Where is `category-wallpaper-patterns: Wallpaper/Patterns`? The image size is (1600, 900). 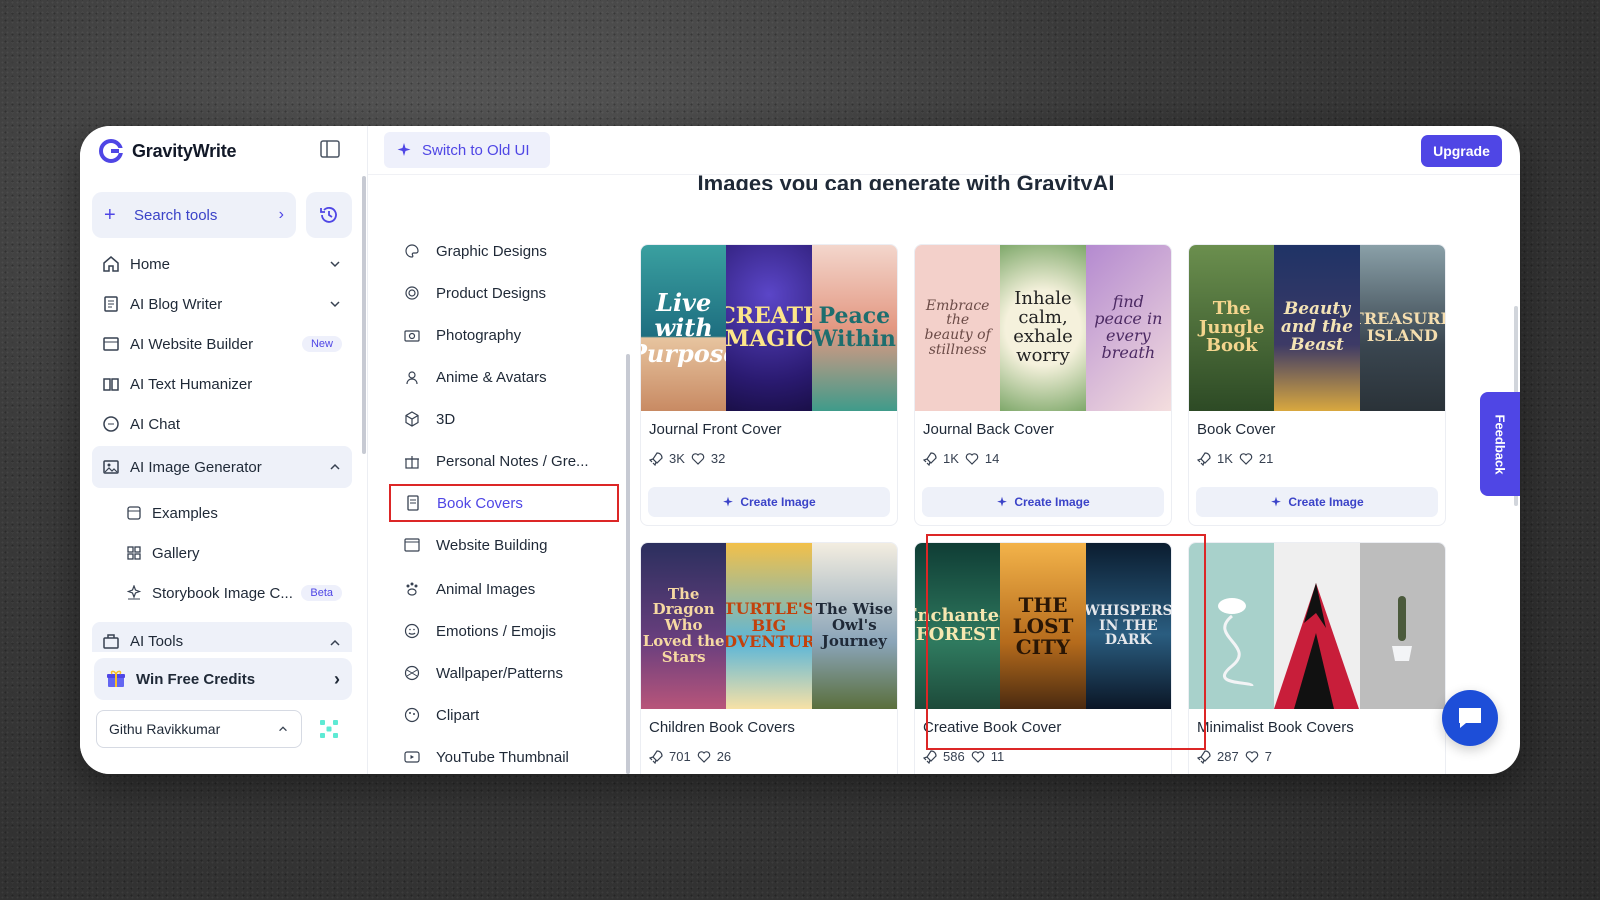
category-wallpaper-patterns: Wallpaper/Patterns is located at coordinates (505, 673).